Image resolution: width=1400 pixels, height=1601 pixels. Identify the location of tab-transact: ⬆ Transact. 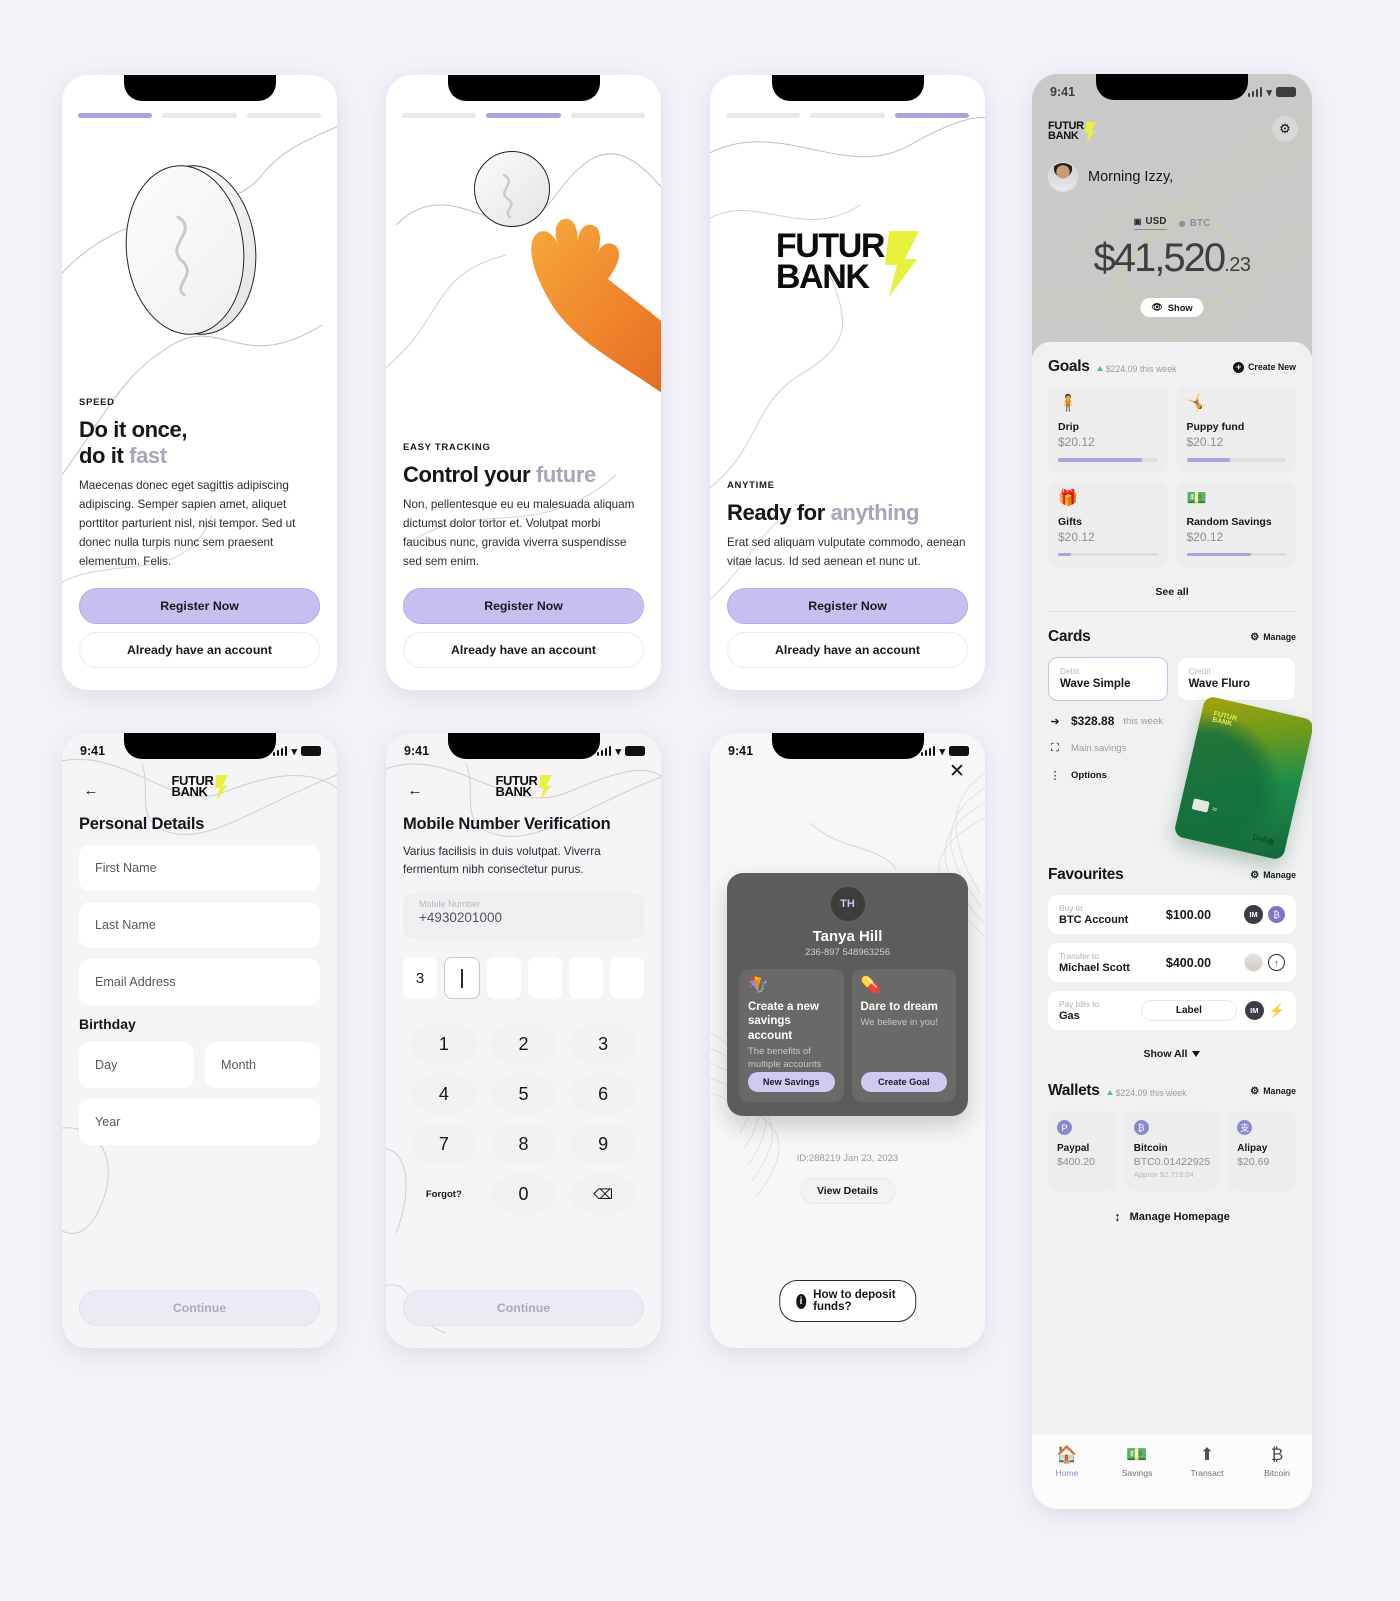
(1207, 1462).